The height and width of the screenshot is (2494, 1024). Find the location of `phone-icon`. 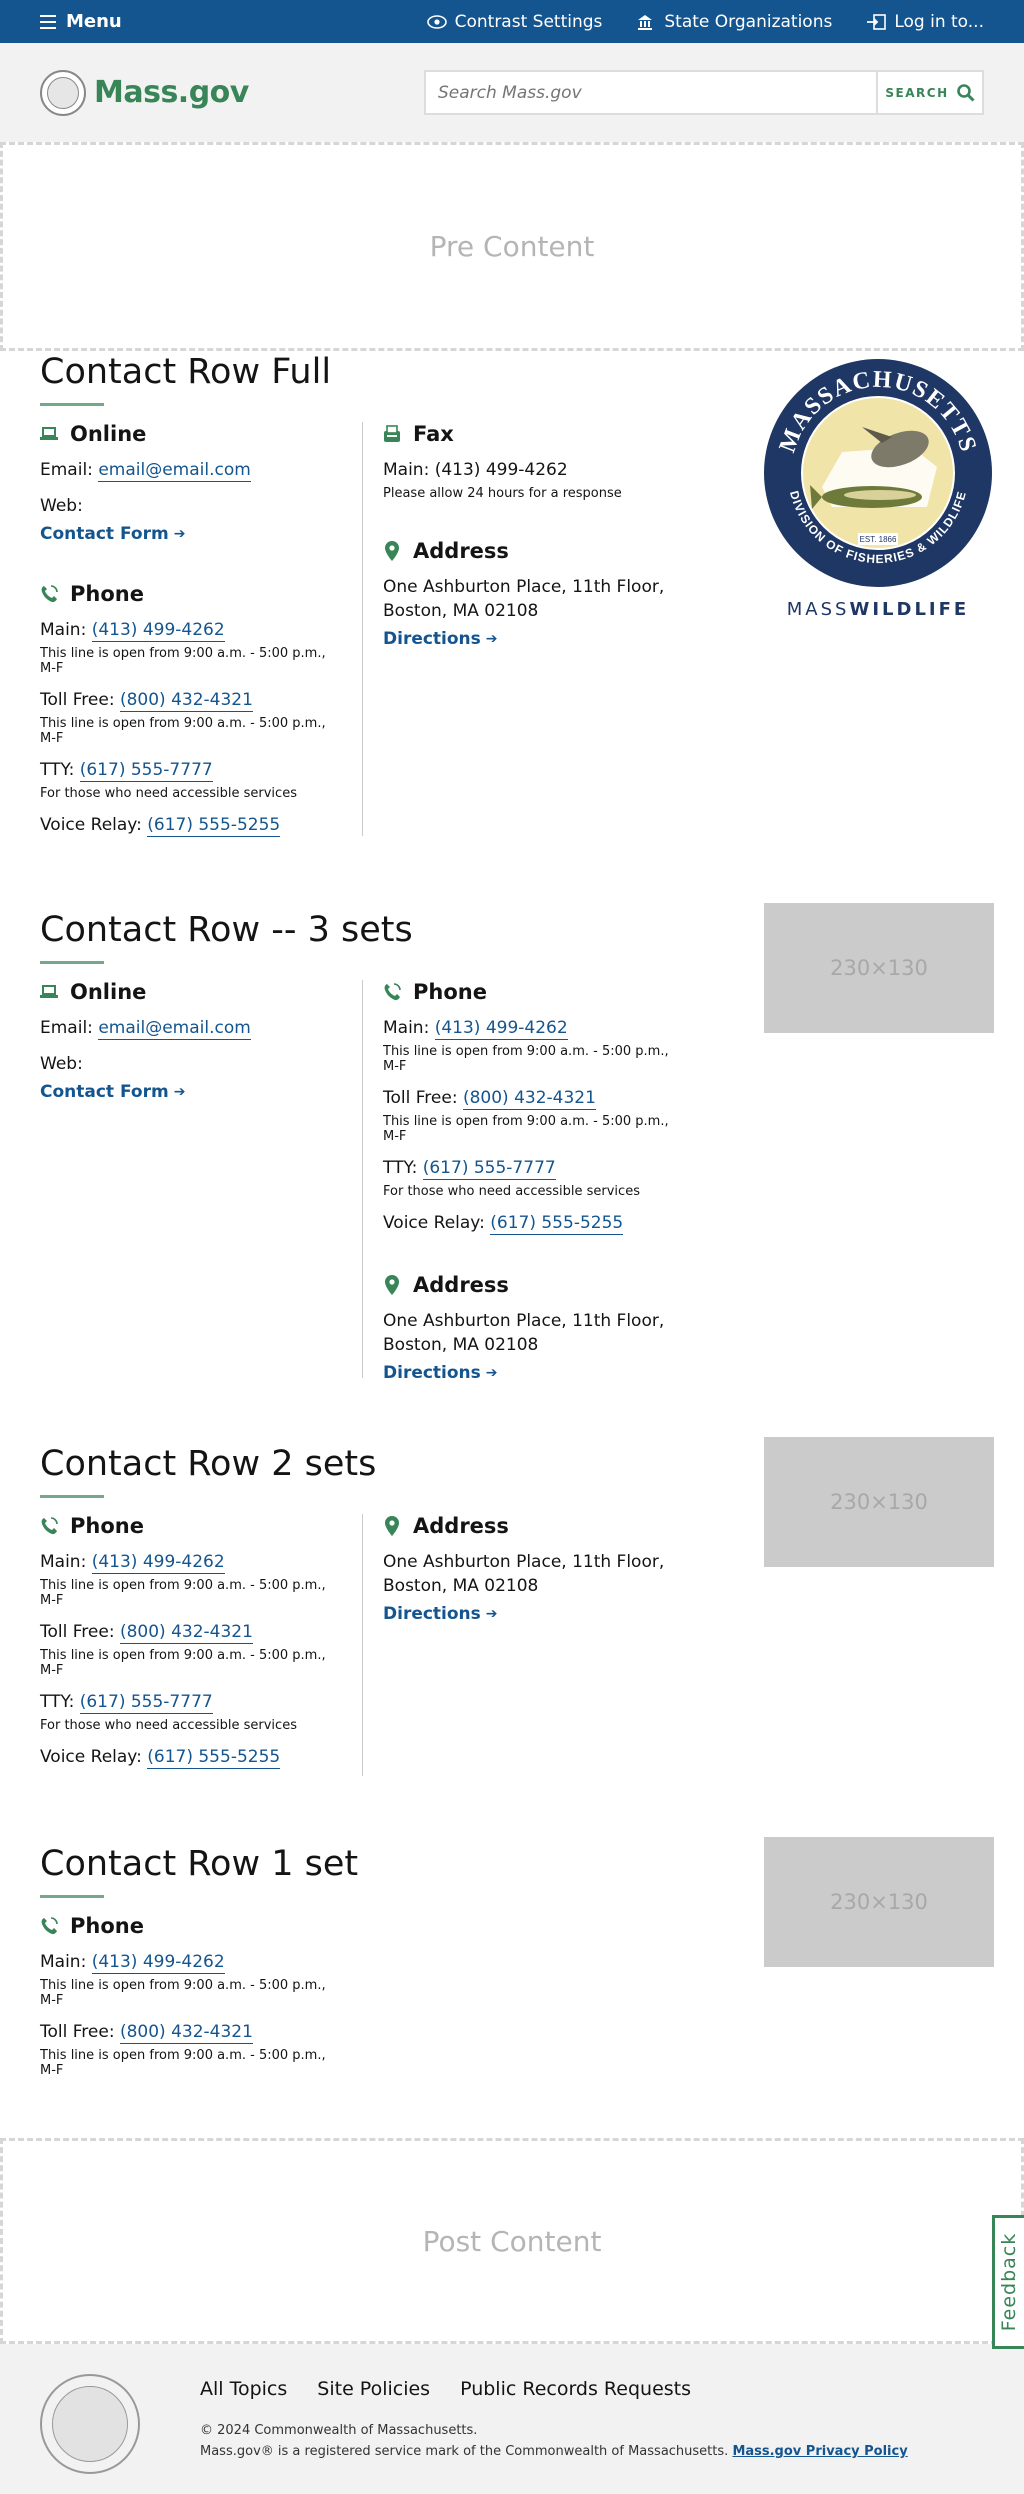

phone-icon is located at coordinates (392, 992).